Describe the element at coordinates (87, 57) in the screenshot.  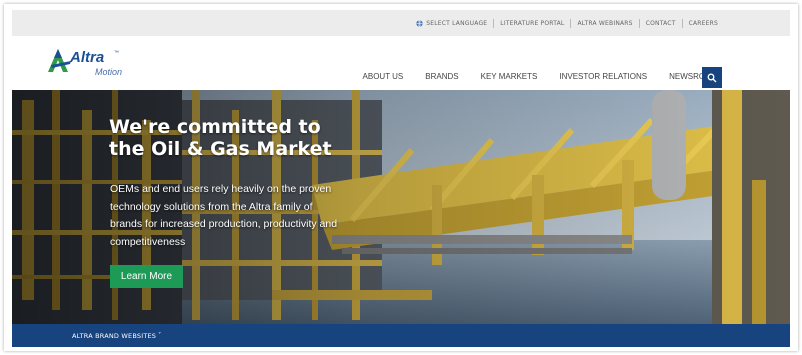
I see `logo-wordmark: Altra` at that location.